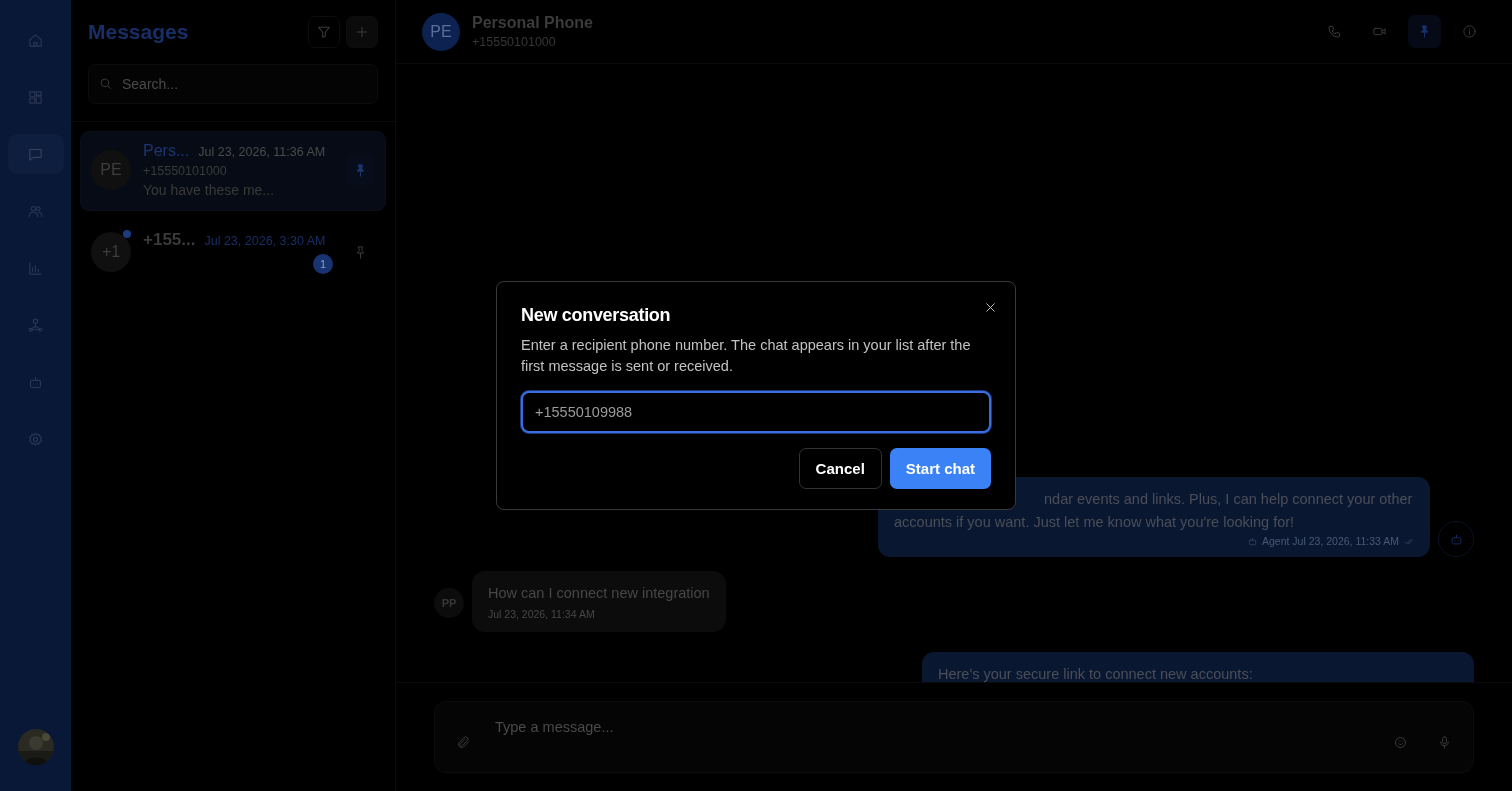 Image resolution: width=1512 pixels, height=791 pixels. I want to click on home-icon, so click(35, 40).